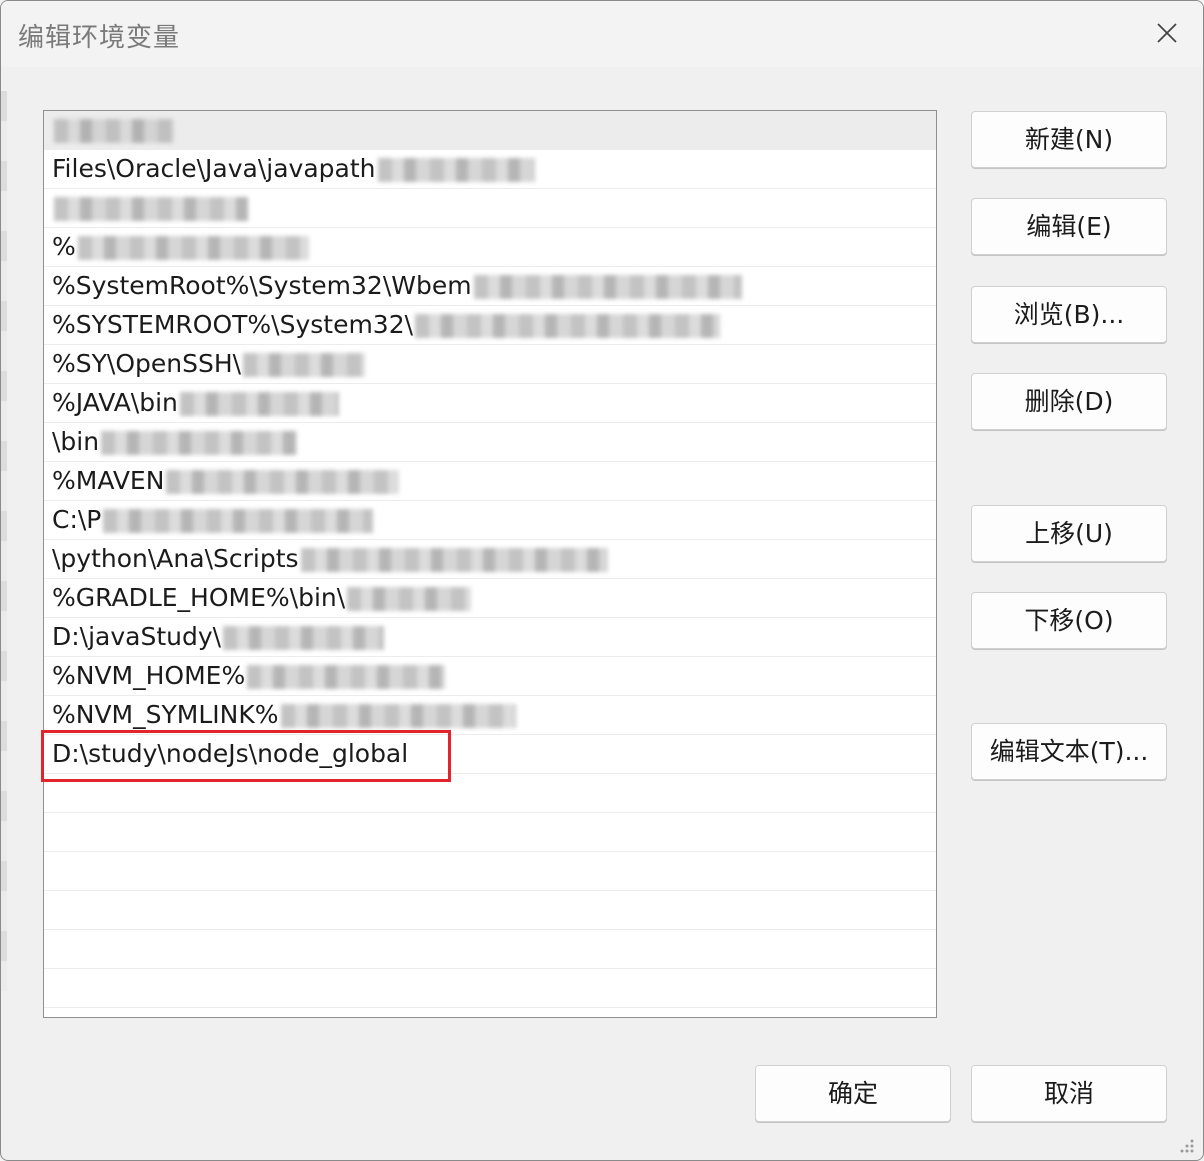 The image size is (1204, 1161). Describe the element at coordinates (262, 285) in the screenshot. I see `list-item-text: %SystemRoot%\System32\Wbem` at that location.